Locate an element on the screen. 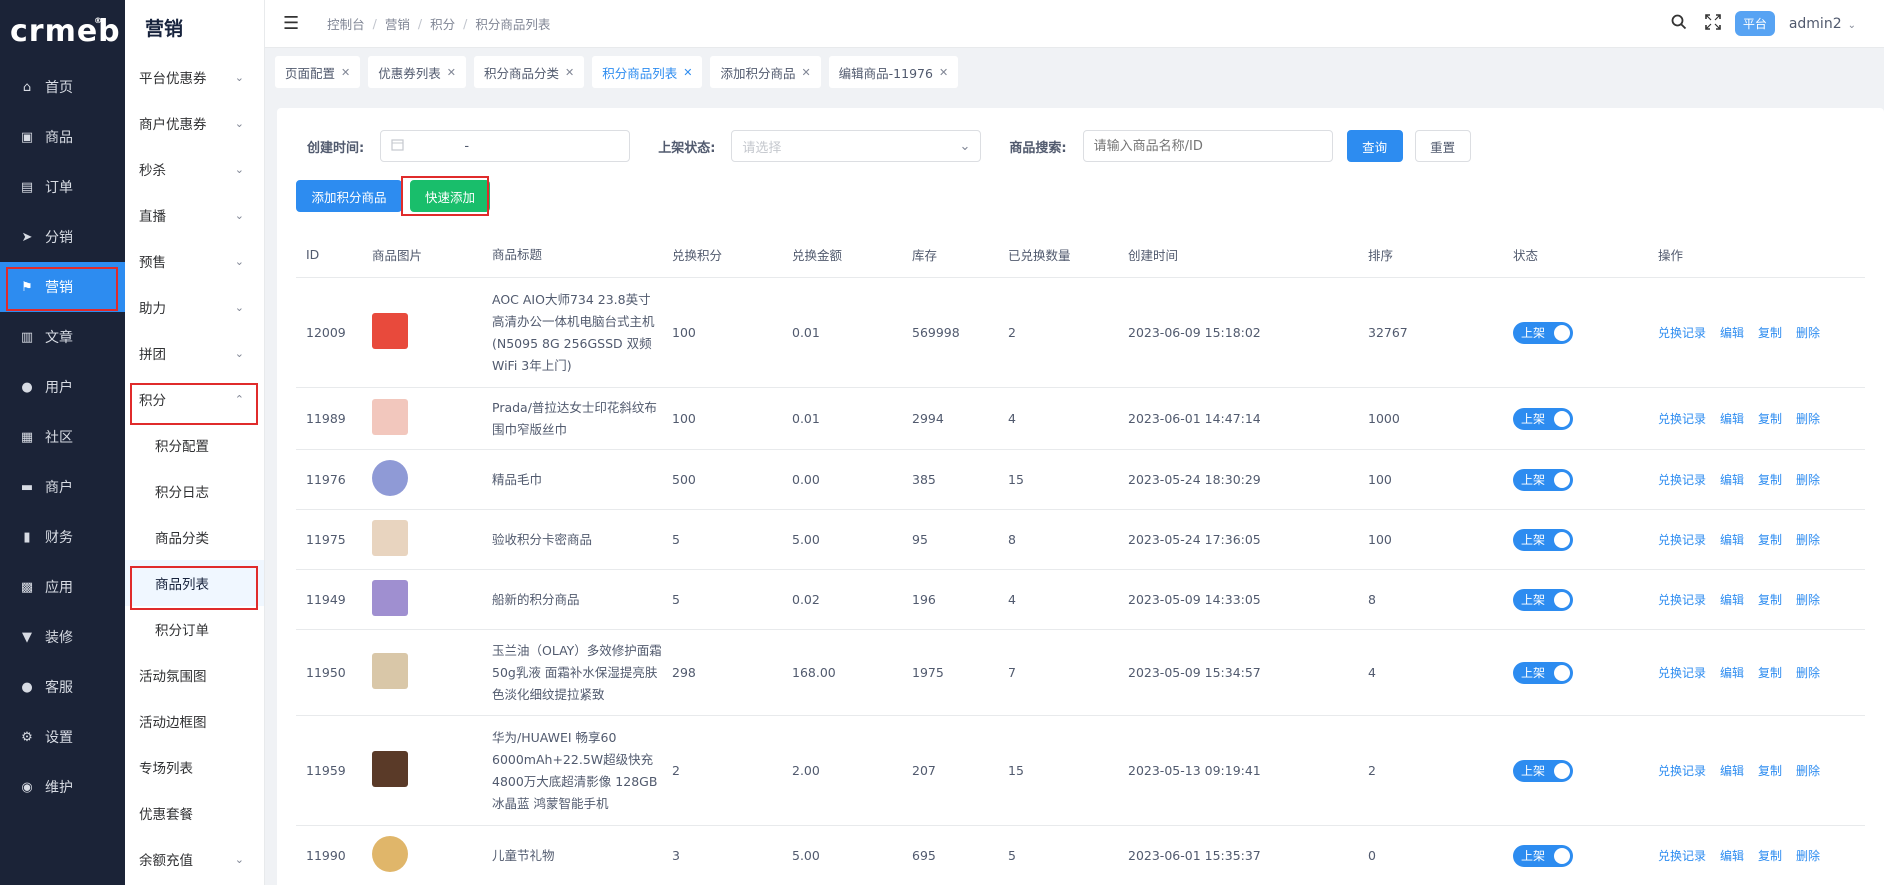  breadcrumb-item: 营销 is located at coordinates (397, 23).